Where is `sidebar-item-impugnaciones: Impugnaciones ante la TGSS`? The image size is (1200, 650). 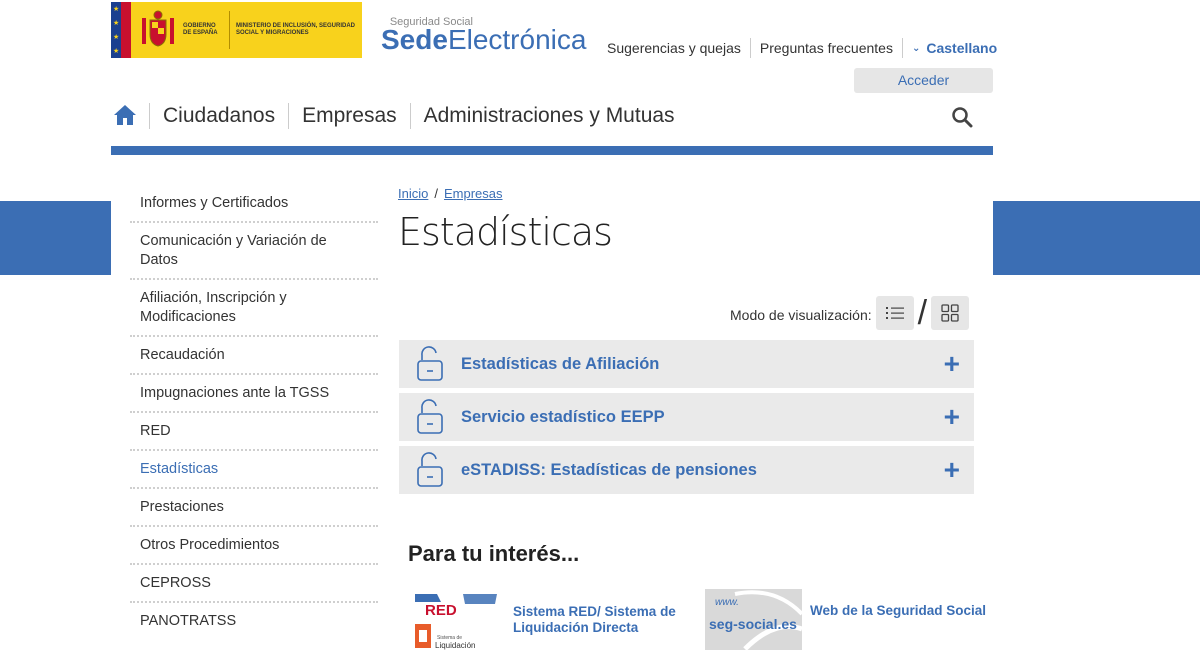
sidebar-item-impugnaciones: Impugnaciones ante la TGSS is located at coordinates (254, 394).